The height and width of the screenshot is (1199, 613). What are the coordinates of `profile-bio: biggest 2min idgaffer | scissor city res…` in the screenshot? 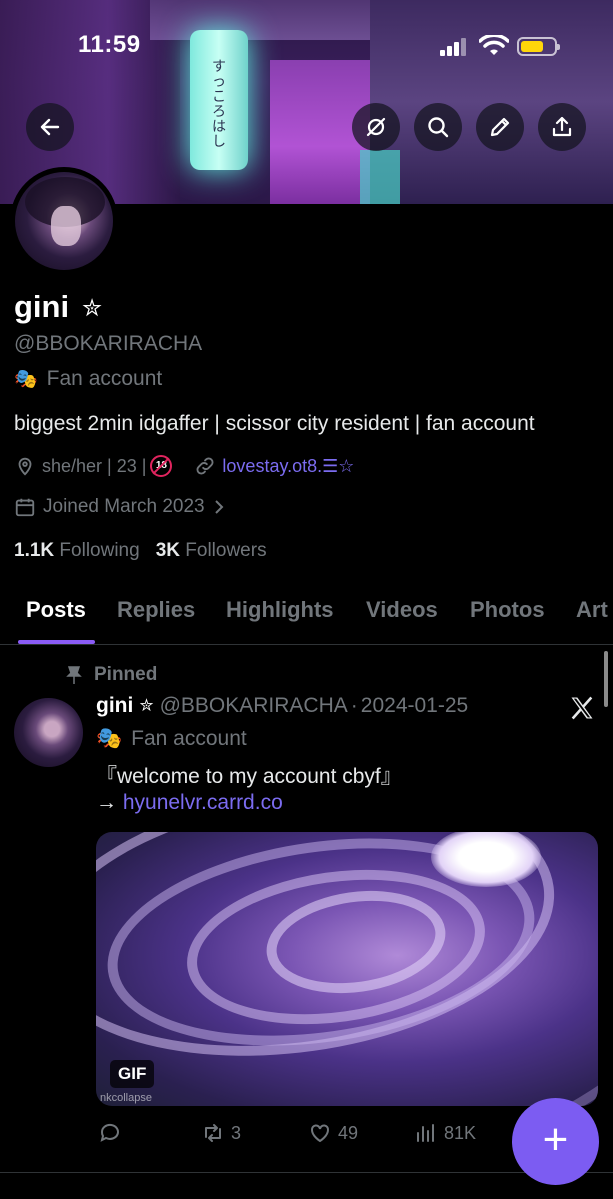 It's located at (274, 423).